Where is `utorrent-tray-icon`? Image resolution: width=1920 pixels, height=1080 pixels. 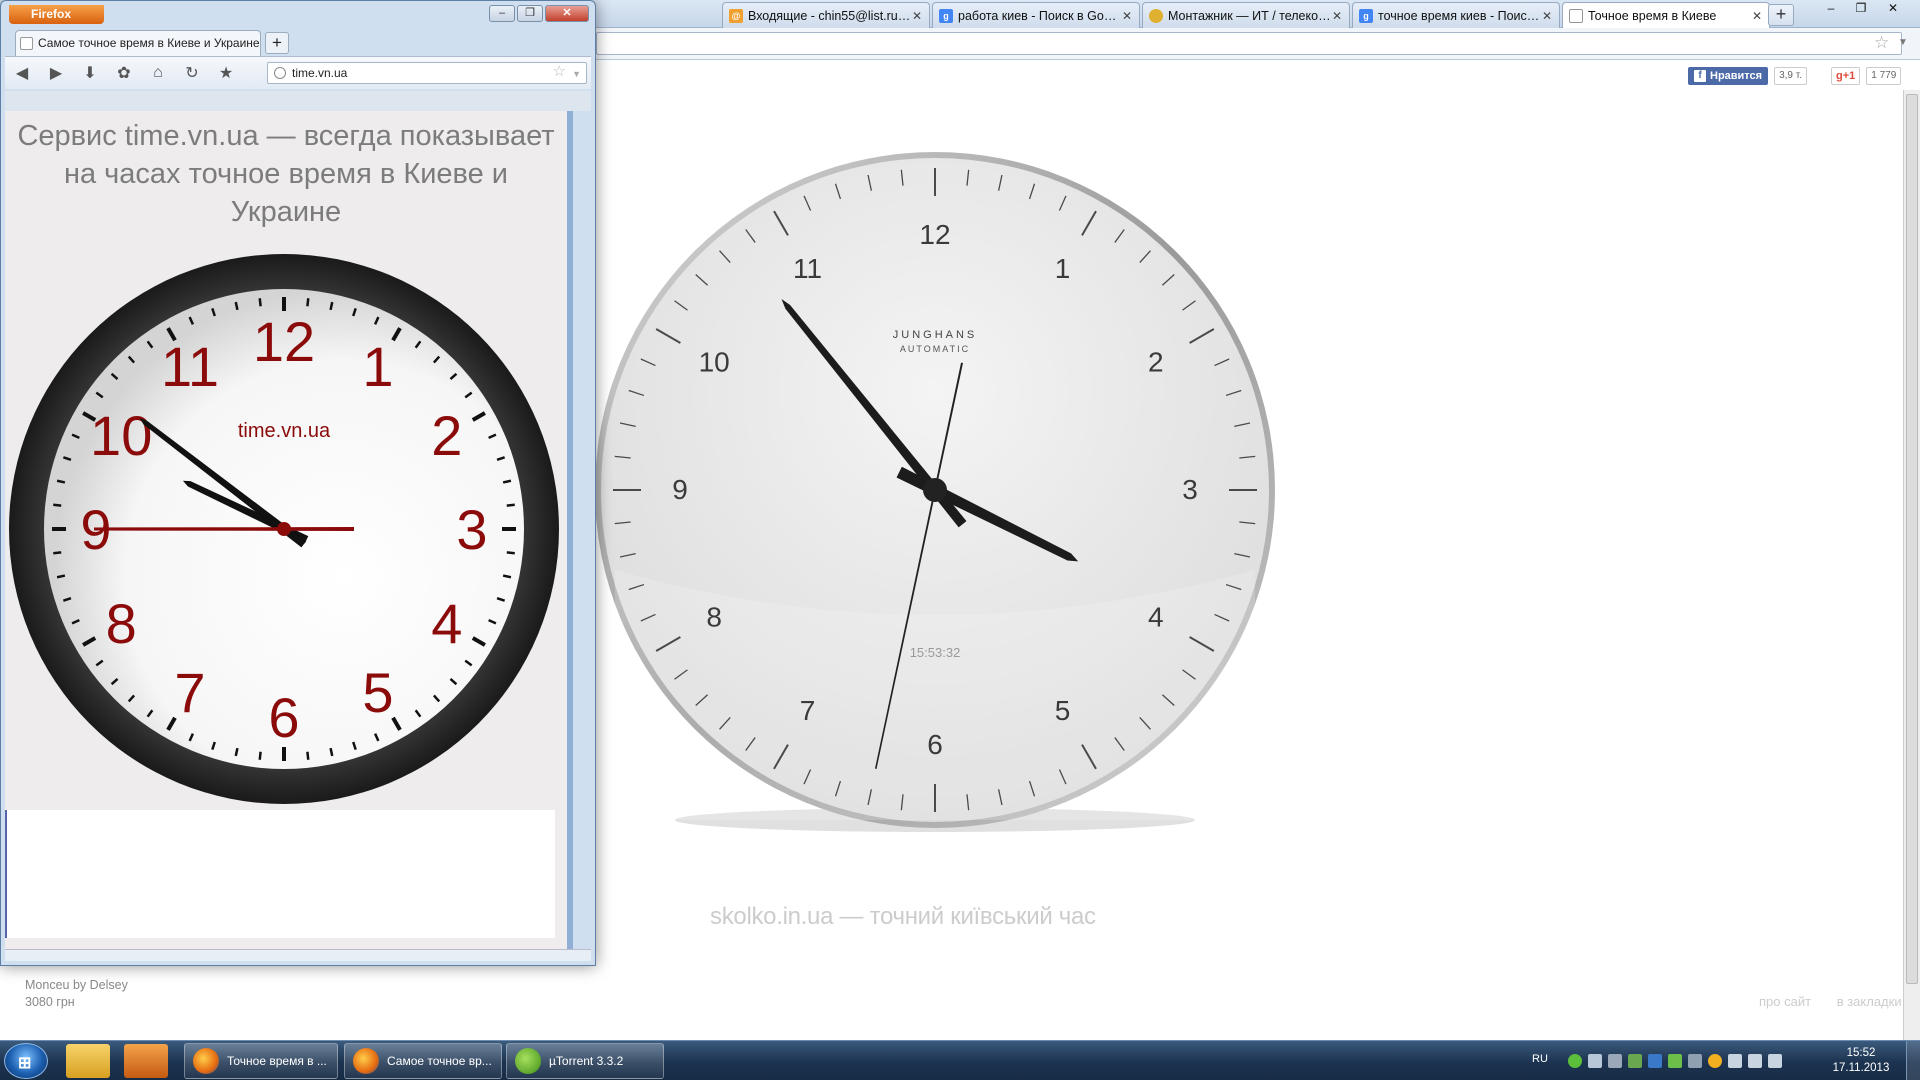
utorrent-tray-icon is located at coordinates (1575, 1061).